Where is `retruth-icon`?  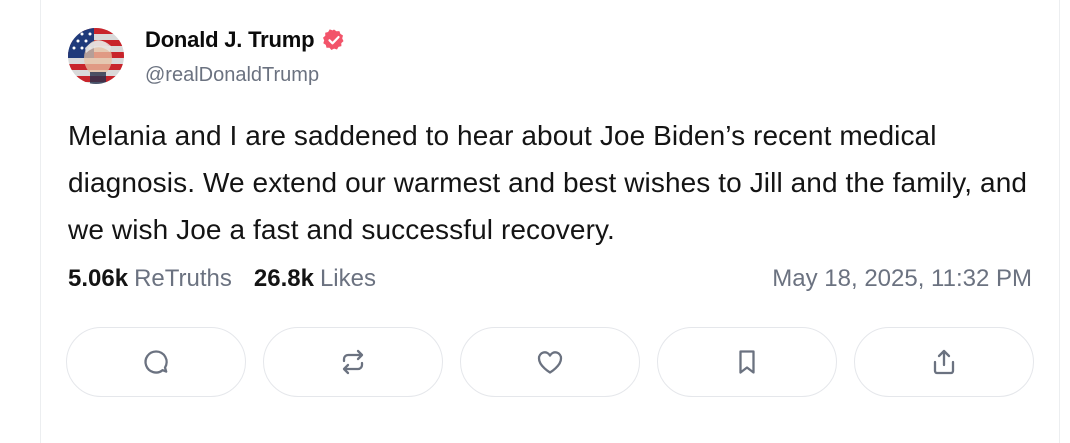
retruth-icon is located at coordinates (353, 362).